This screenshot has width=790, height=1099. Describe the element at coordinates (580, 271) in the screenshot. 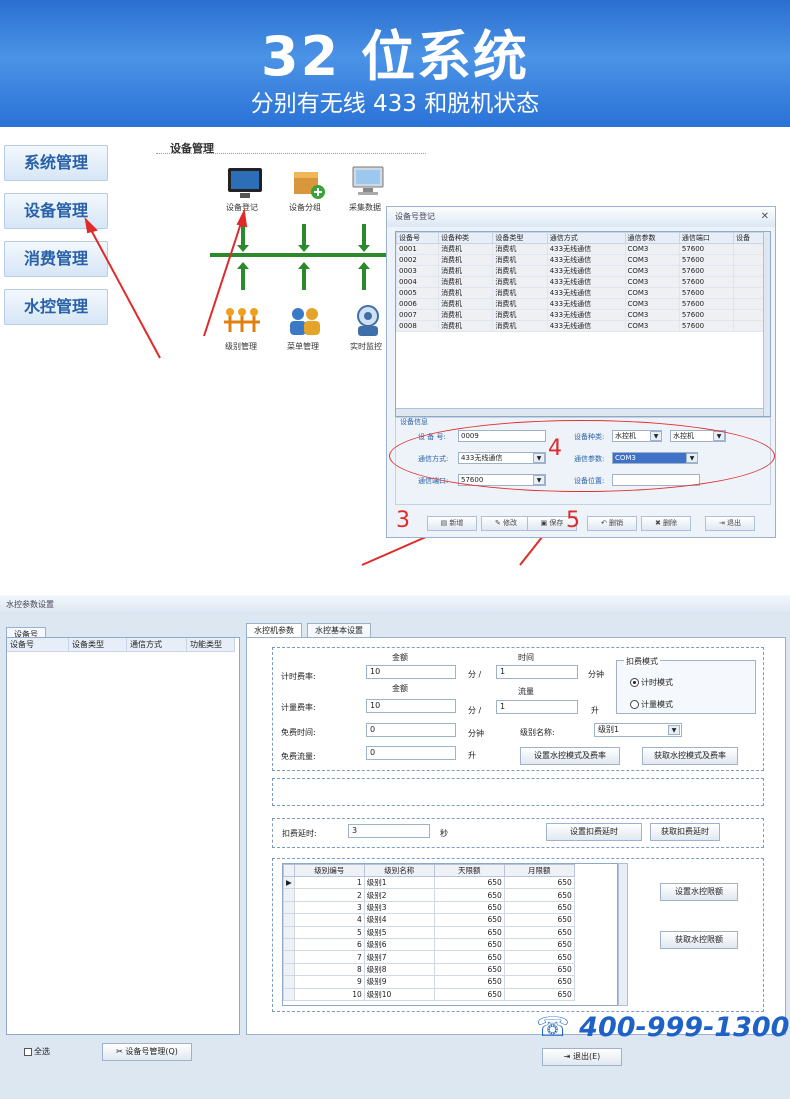

I see `table-row: 0003 消费机 消费机 433无线通信 COM3 57600` at that location.